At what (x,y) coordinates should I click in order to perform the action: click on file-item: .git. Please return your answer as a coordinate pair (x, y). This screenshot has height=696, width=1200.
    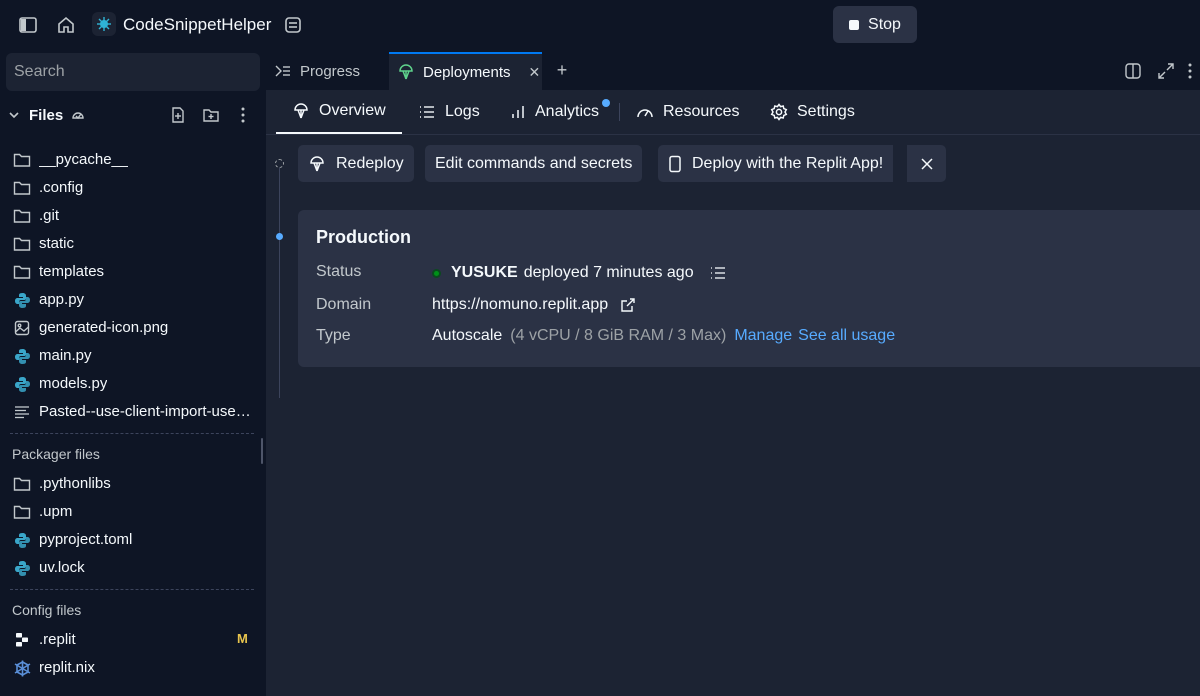
    Looking at the image, I should click on (131, 216).